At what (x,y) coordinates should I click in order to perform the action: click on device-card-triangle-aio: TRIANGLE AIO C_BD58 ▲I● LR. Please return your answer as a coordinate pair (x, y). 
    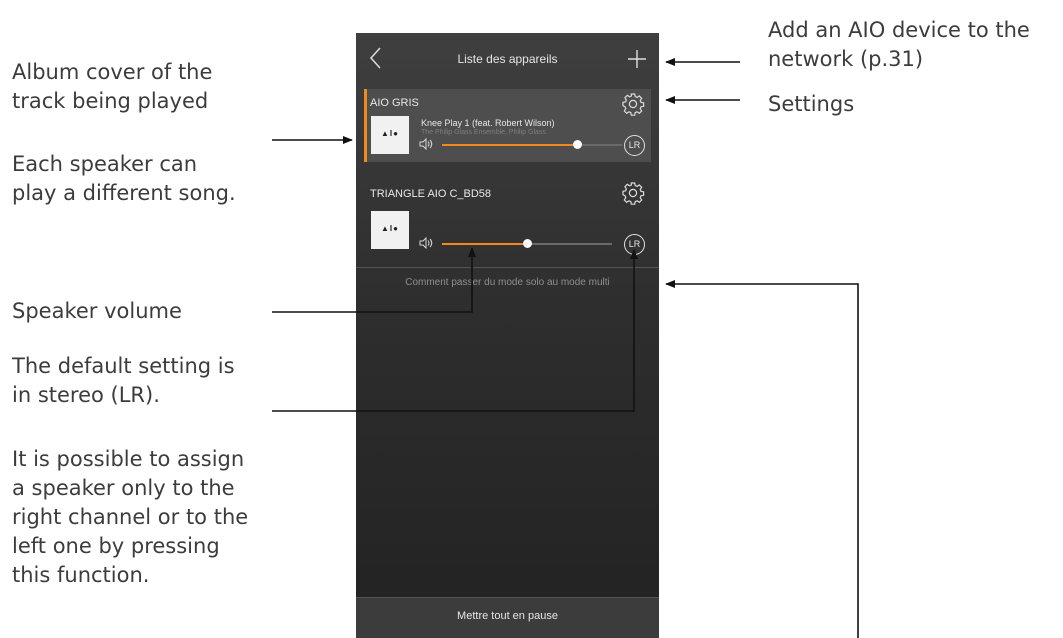
    Looking at the image, I should click on (507, 219).